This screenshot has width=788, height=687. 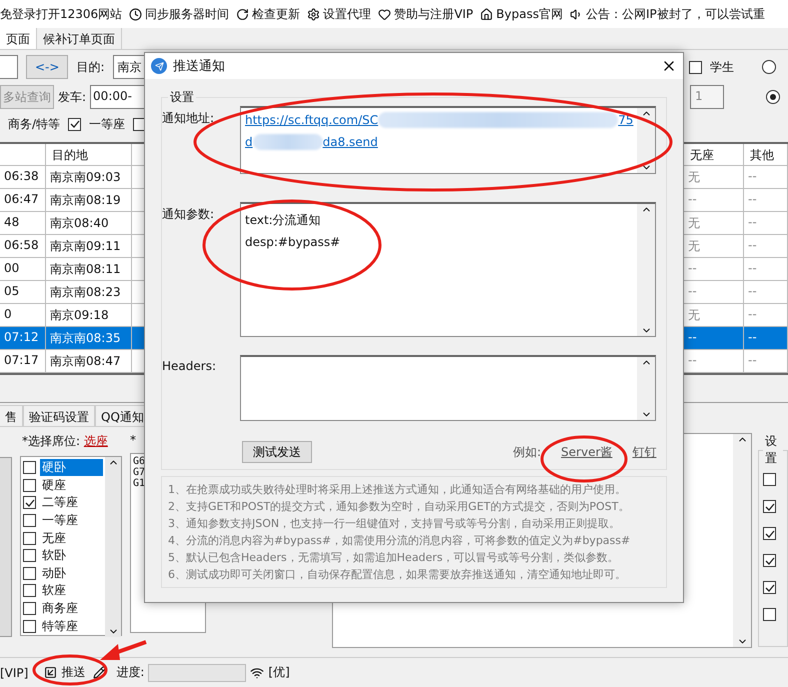 I want to click on tab: 页面, so click(x=18, y=38).